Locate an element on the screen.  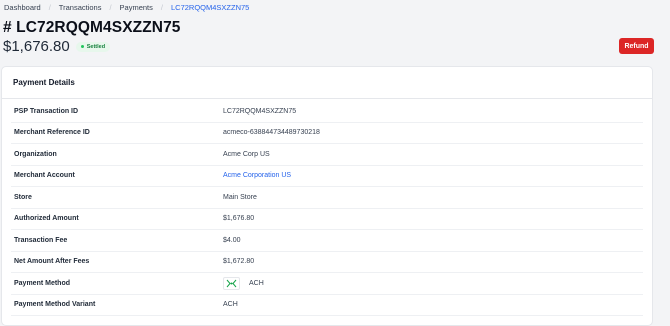
detail-row-organization: Organization Acme Corp US is located at coordinates (327, 155).